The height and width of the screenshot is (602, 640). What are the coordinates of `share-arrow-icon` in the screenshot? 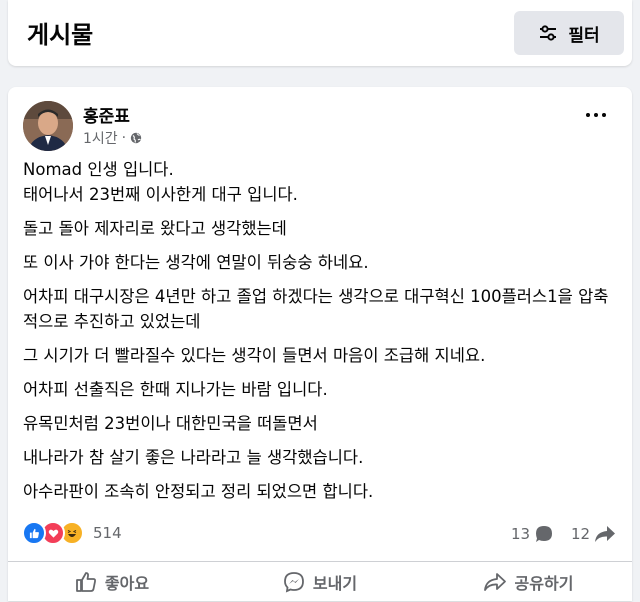 It's located at (605, 534).